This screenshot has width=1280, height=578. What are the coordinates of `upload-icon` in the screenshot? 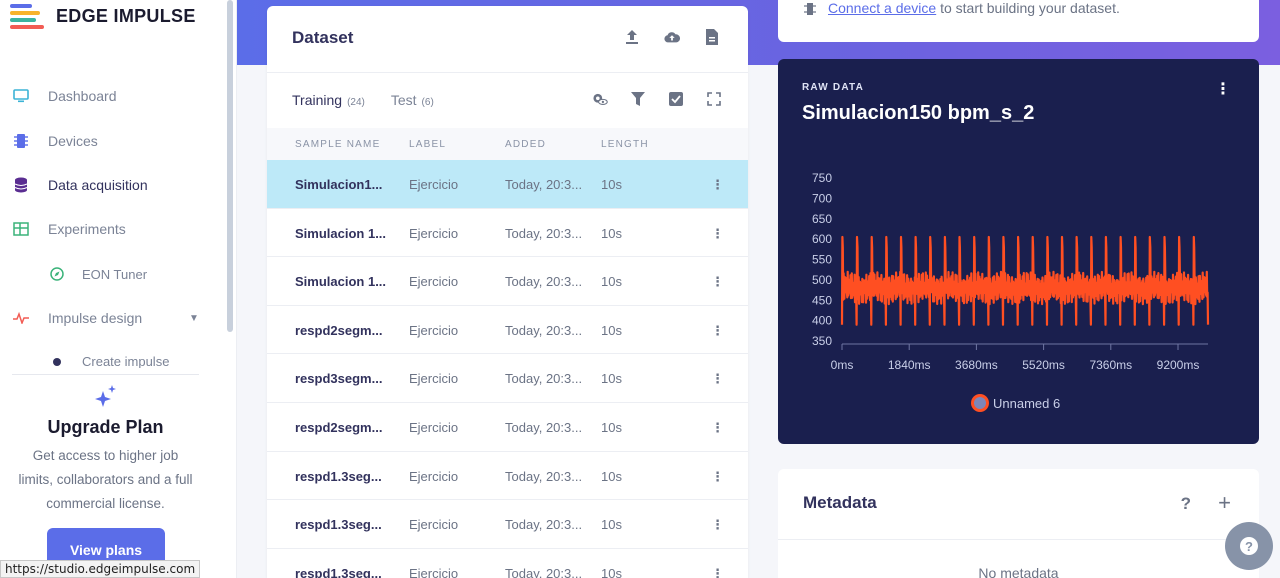 It's located at (632, 37).